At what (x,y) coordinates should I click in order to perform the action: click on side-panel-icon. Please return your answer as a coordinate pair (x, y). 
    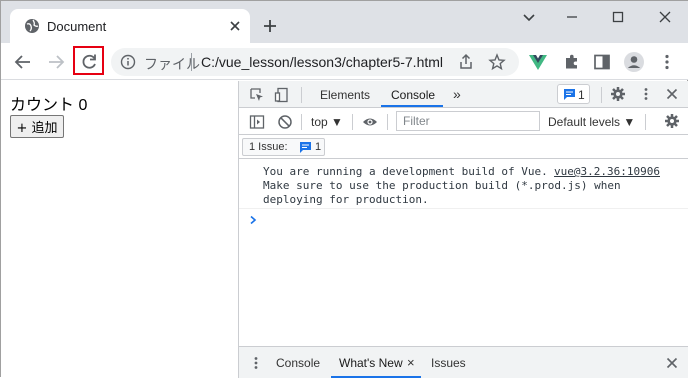
    Looking at the image, I should click on (602, 62).